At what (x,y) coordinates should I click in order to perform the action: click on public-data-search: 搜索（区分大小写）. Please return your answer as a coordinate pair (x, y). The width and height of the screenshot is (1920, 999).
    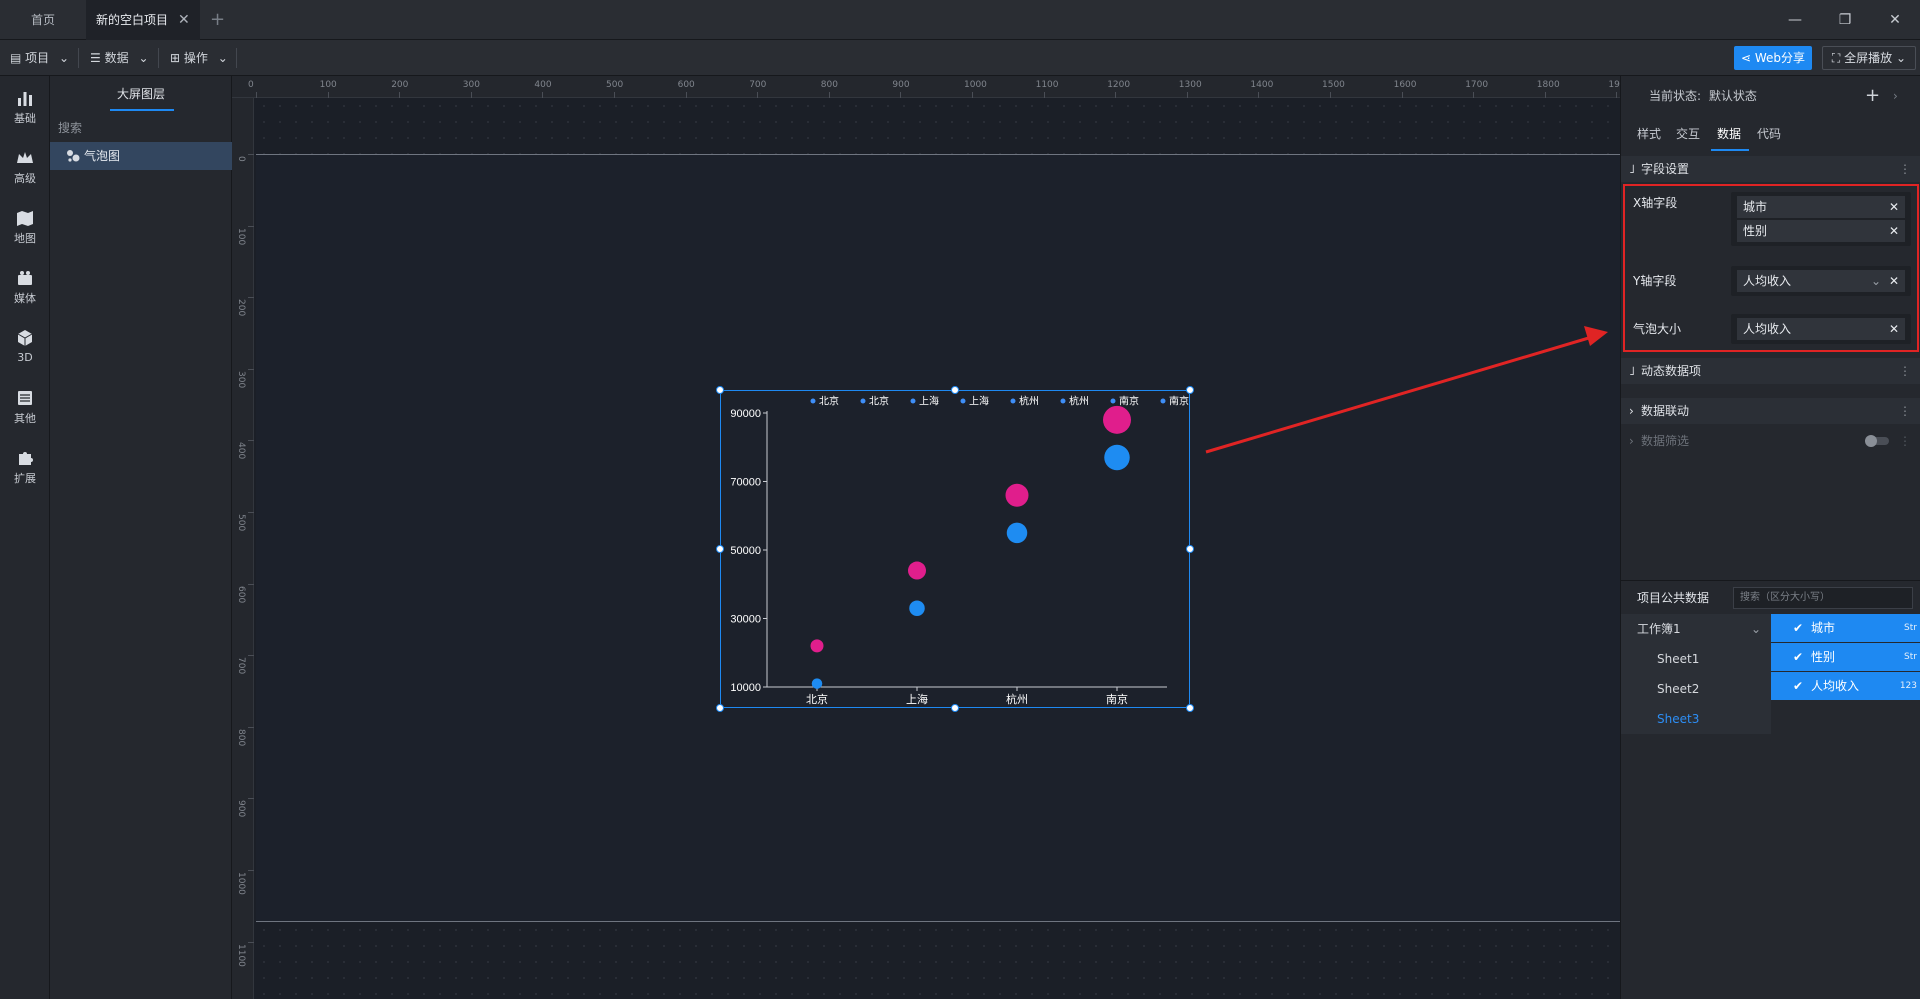
    Looking at the image, I should click on (1823, 598).